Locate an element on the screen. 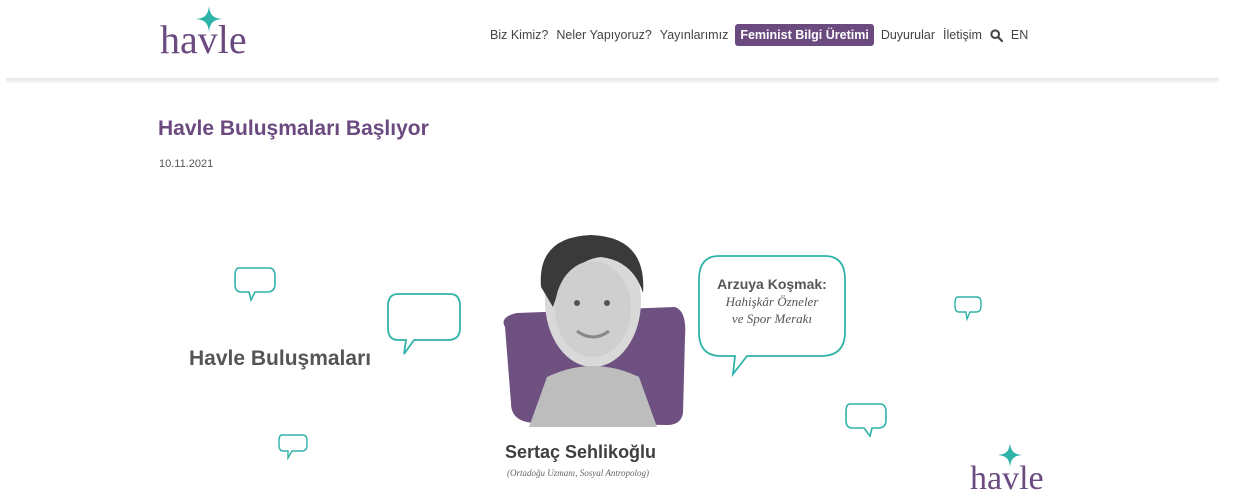 This screenshot has height=498, width=1243. page-title: Havle Buluşmaları Başlıyor is located at coordinates (293, 128).